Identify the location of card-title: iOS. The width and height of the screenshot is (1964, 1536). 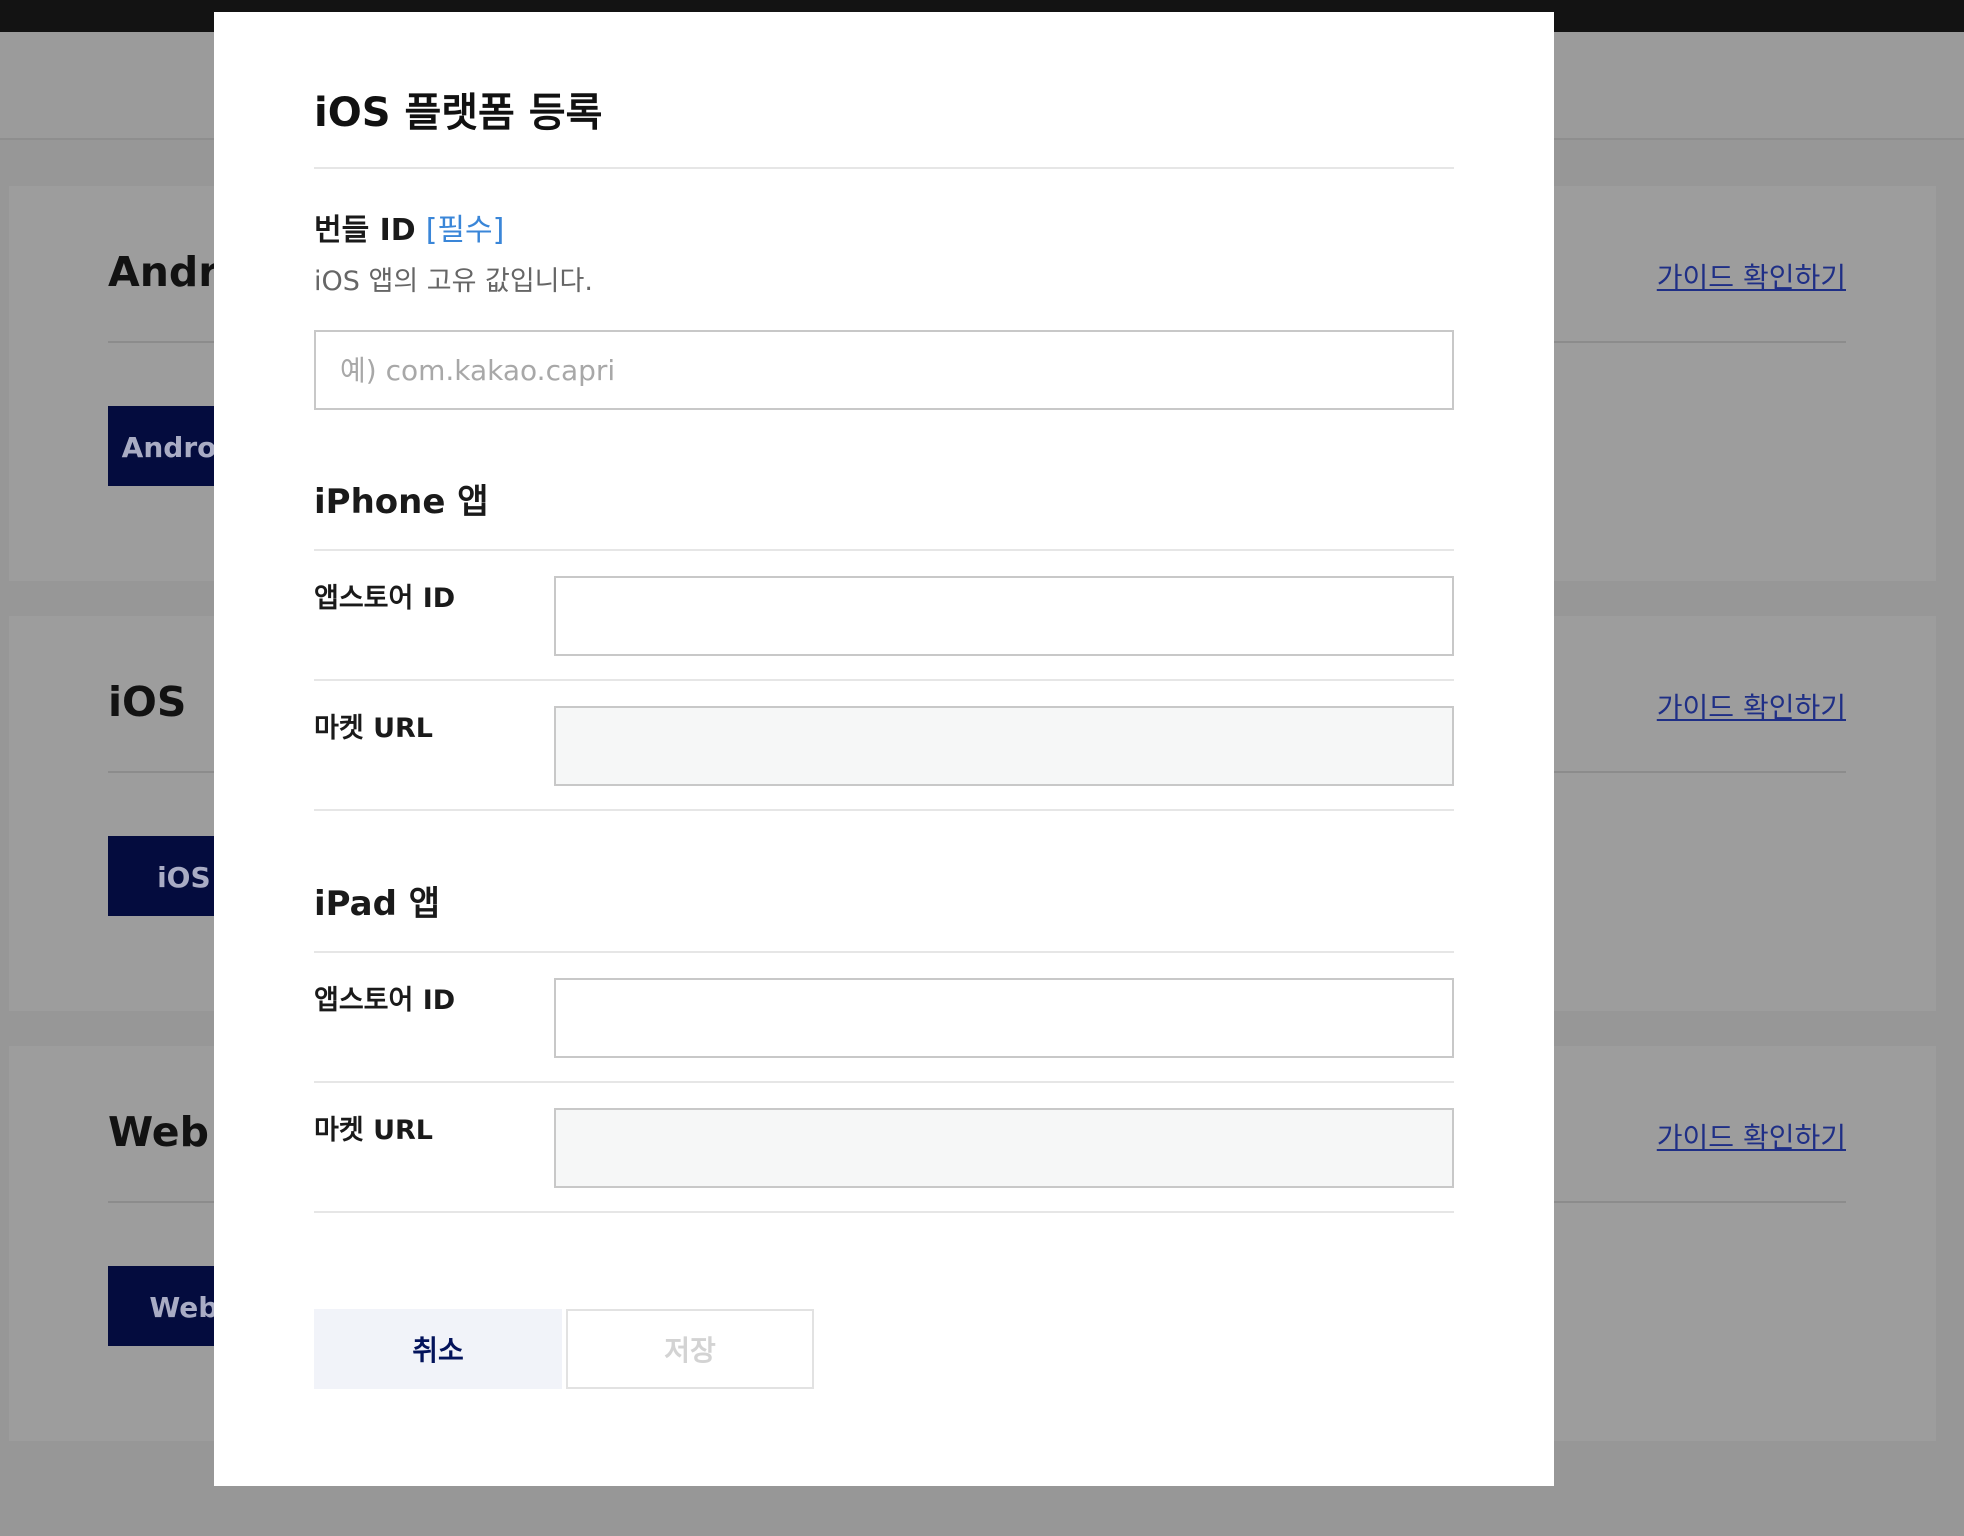
(147, 702).